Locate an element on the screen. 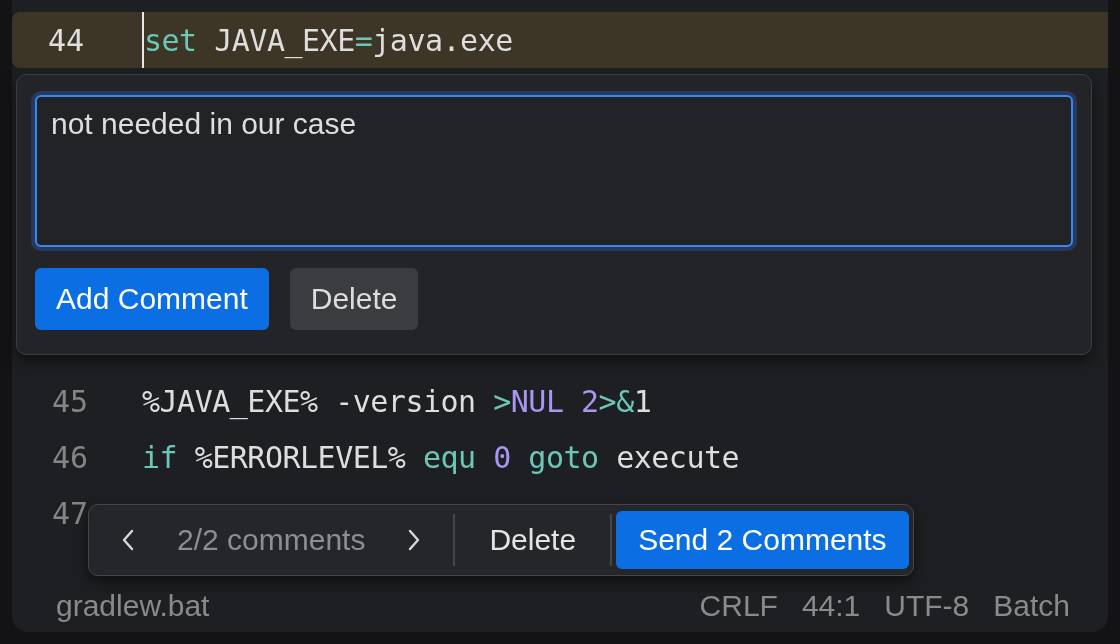  line-number: 47 is located at coordinates (70, 513).